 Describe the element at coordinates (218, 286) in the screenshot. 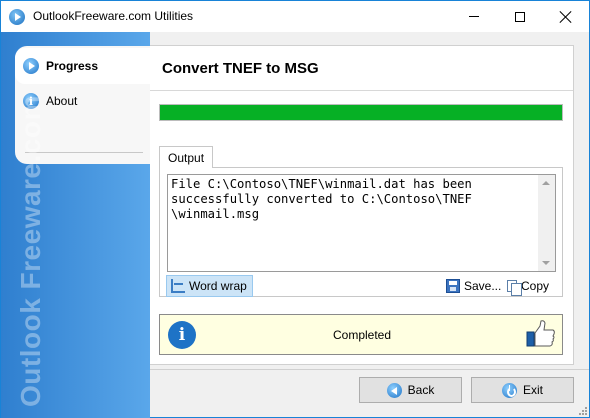

I see `word-wrap-label: Word wrap` at that location.